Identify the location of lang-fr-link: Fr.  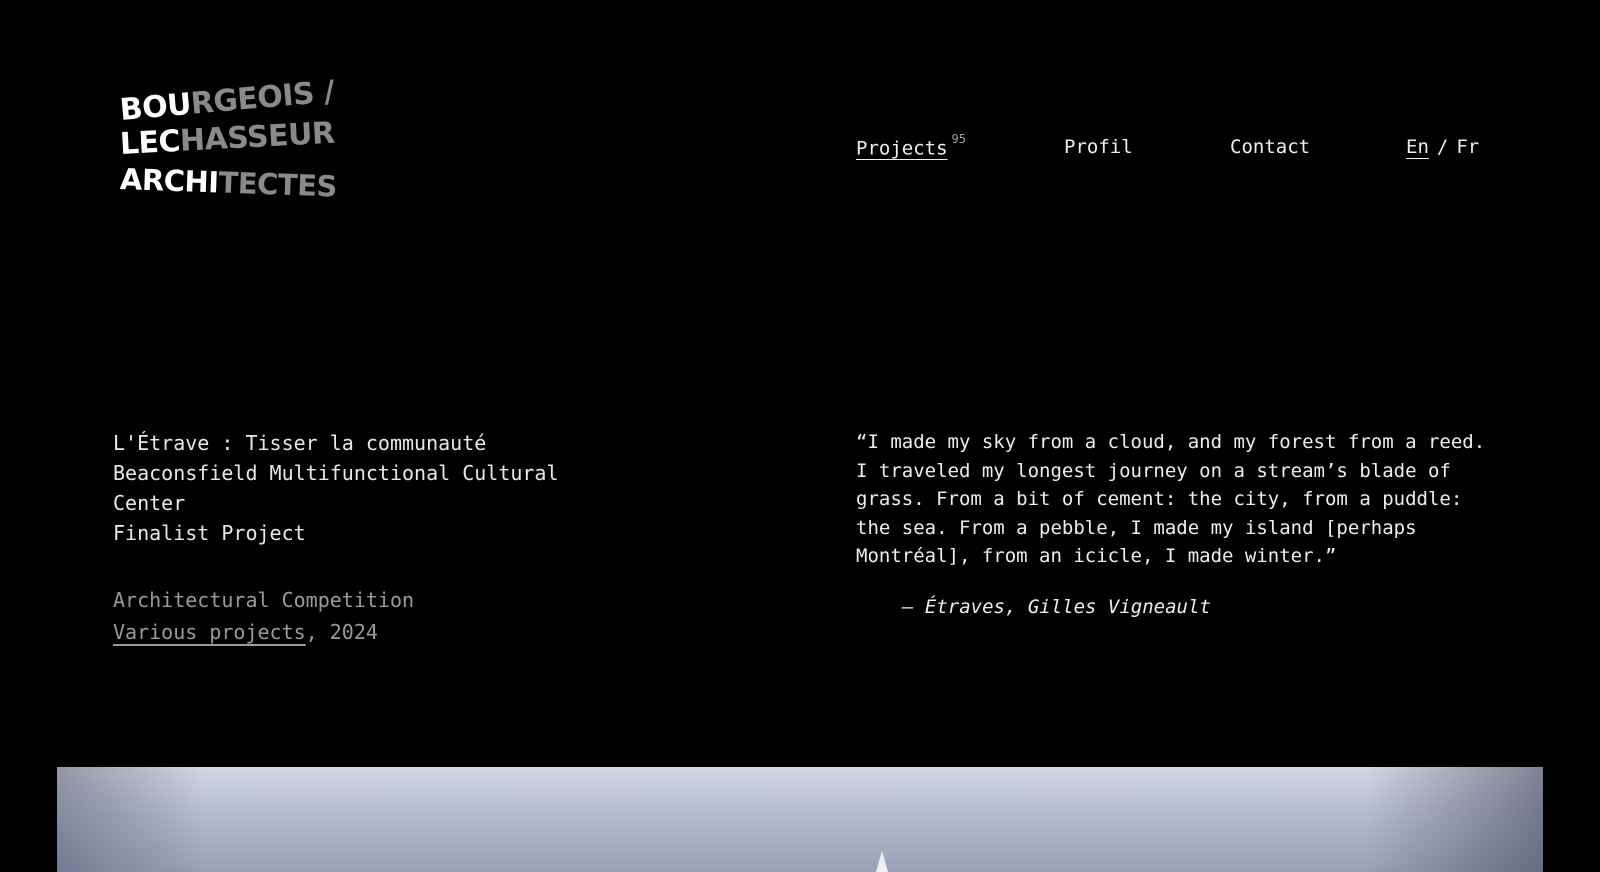
(1467, 147).